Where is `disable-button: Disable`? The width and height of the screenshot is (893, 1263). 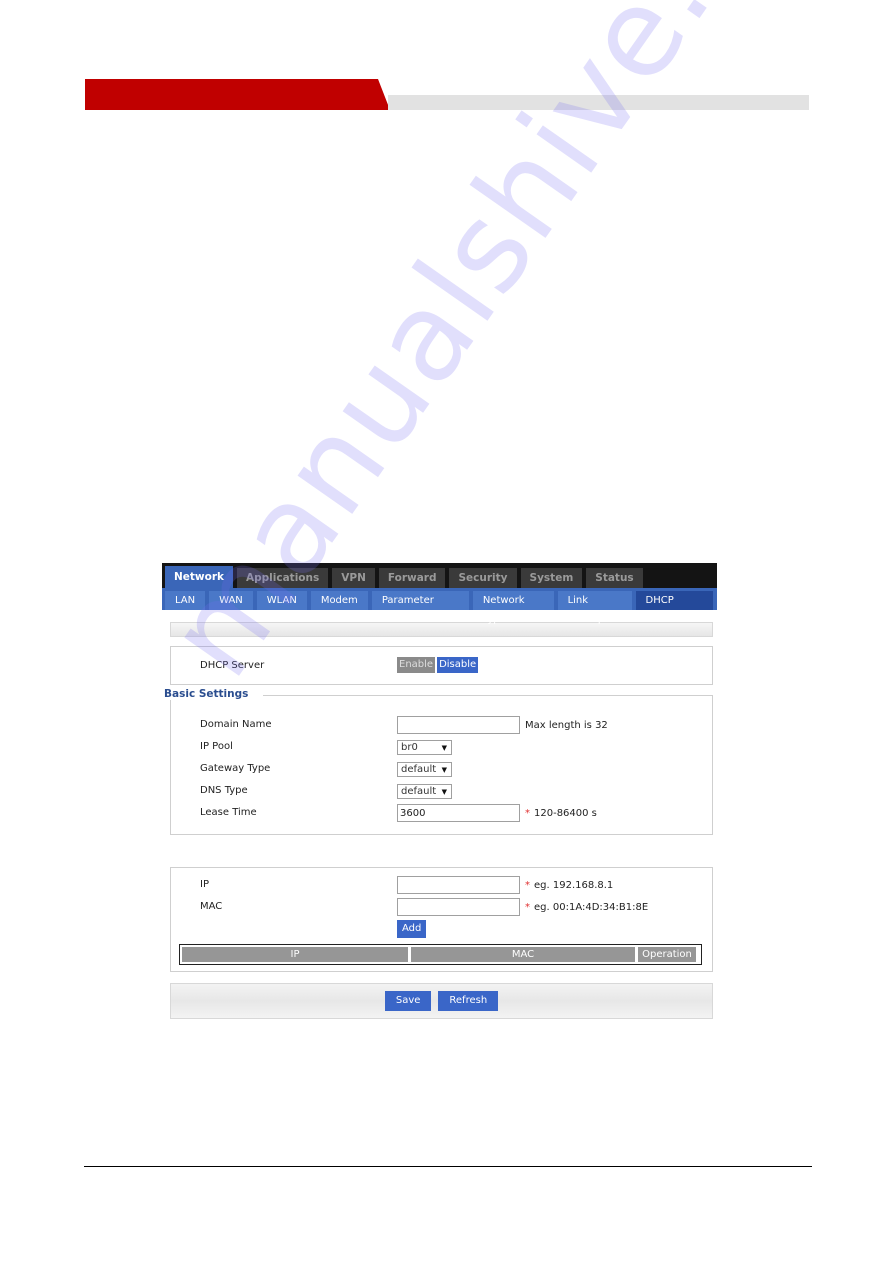
disable-button: Disable is located at coordinates (458, 665).